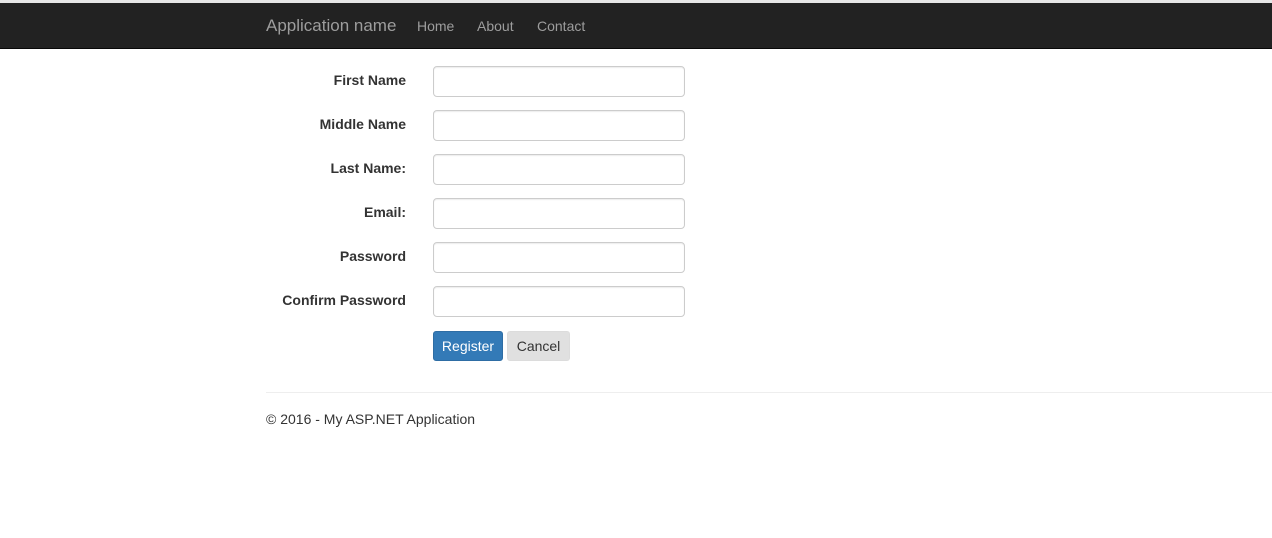 The width and height of the screenshot is (1272, 538). I want to click on nav-about-link: About, so click(495, 26).